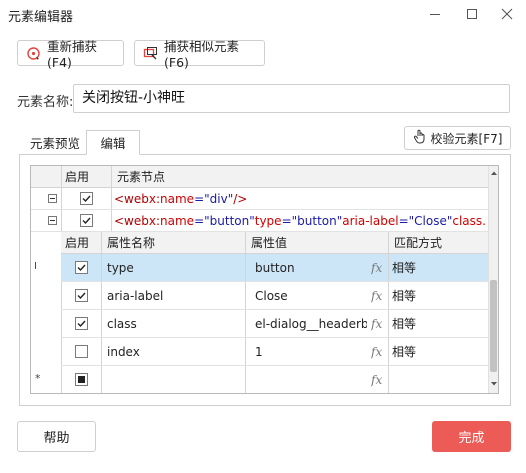 This screenshot has height=473, width=526. What do you see at coordinates (310, 267) in the screenshot?
I see `attr-value: button` at bounding box center [310, 267].